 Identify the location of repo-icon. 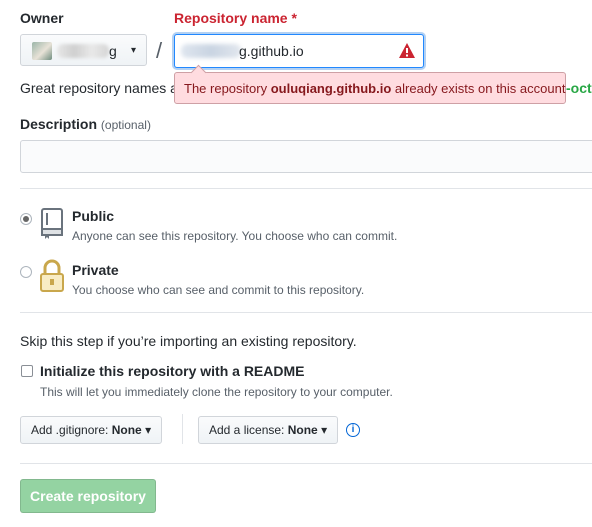
(52, 223).